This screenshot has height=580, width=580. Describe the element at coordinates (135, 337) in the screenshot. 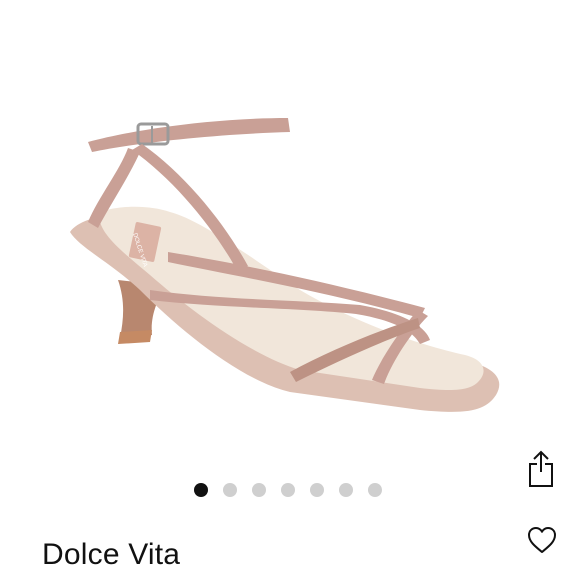

I see `heel-tip` at that location.